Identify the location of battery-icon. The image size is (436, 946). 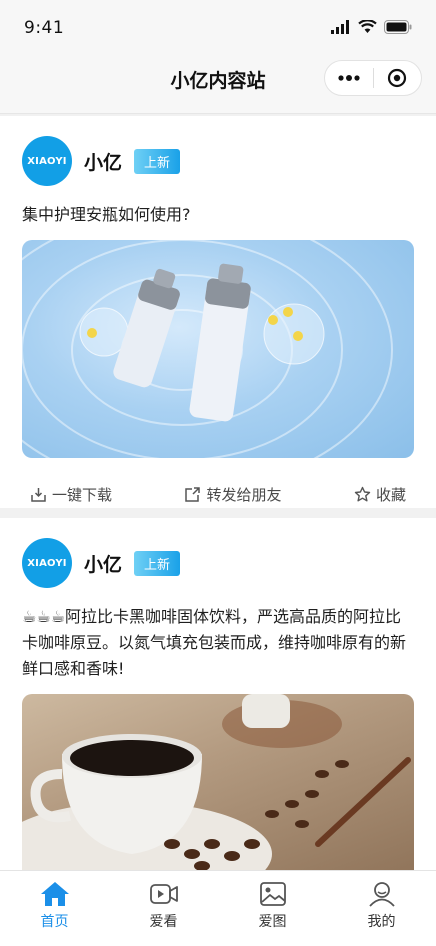
(398, 27).